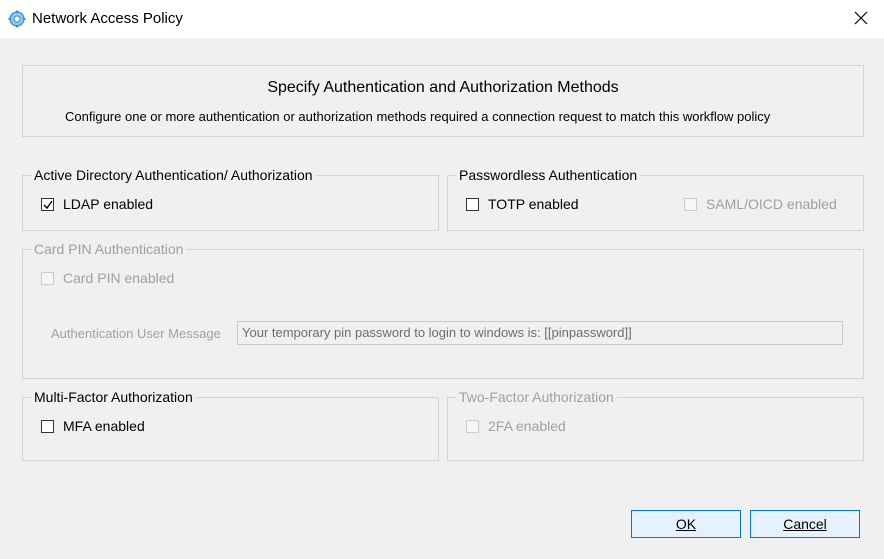 The image size is (884, 559). Describe the element at coordinates (109, 249) in the screenshot. I see `group-legend: Card PIN Authentication` at that location.